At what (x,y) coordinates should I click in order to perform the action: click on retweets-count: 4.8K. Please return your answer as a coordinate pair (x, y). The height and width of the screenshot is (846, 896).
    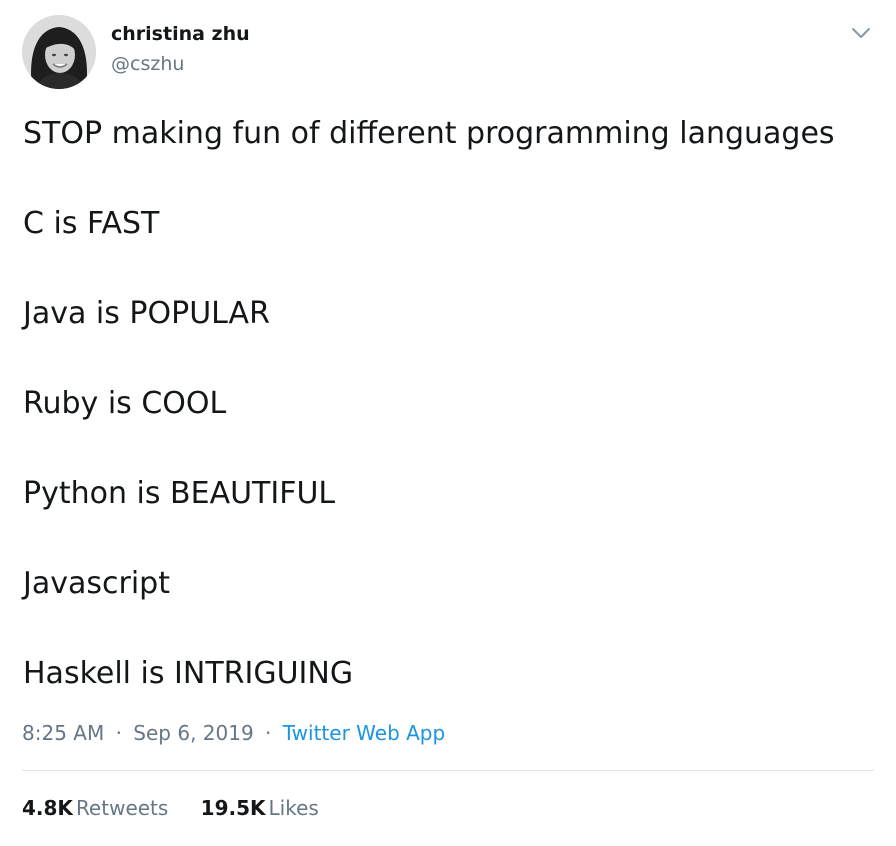
    Looking at the image, I should click on (47, 808).